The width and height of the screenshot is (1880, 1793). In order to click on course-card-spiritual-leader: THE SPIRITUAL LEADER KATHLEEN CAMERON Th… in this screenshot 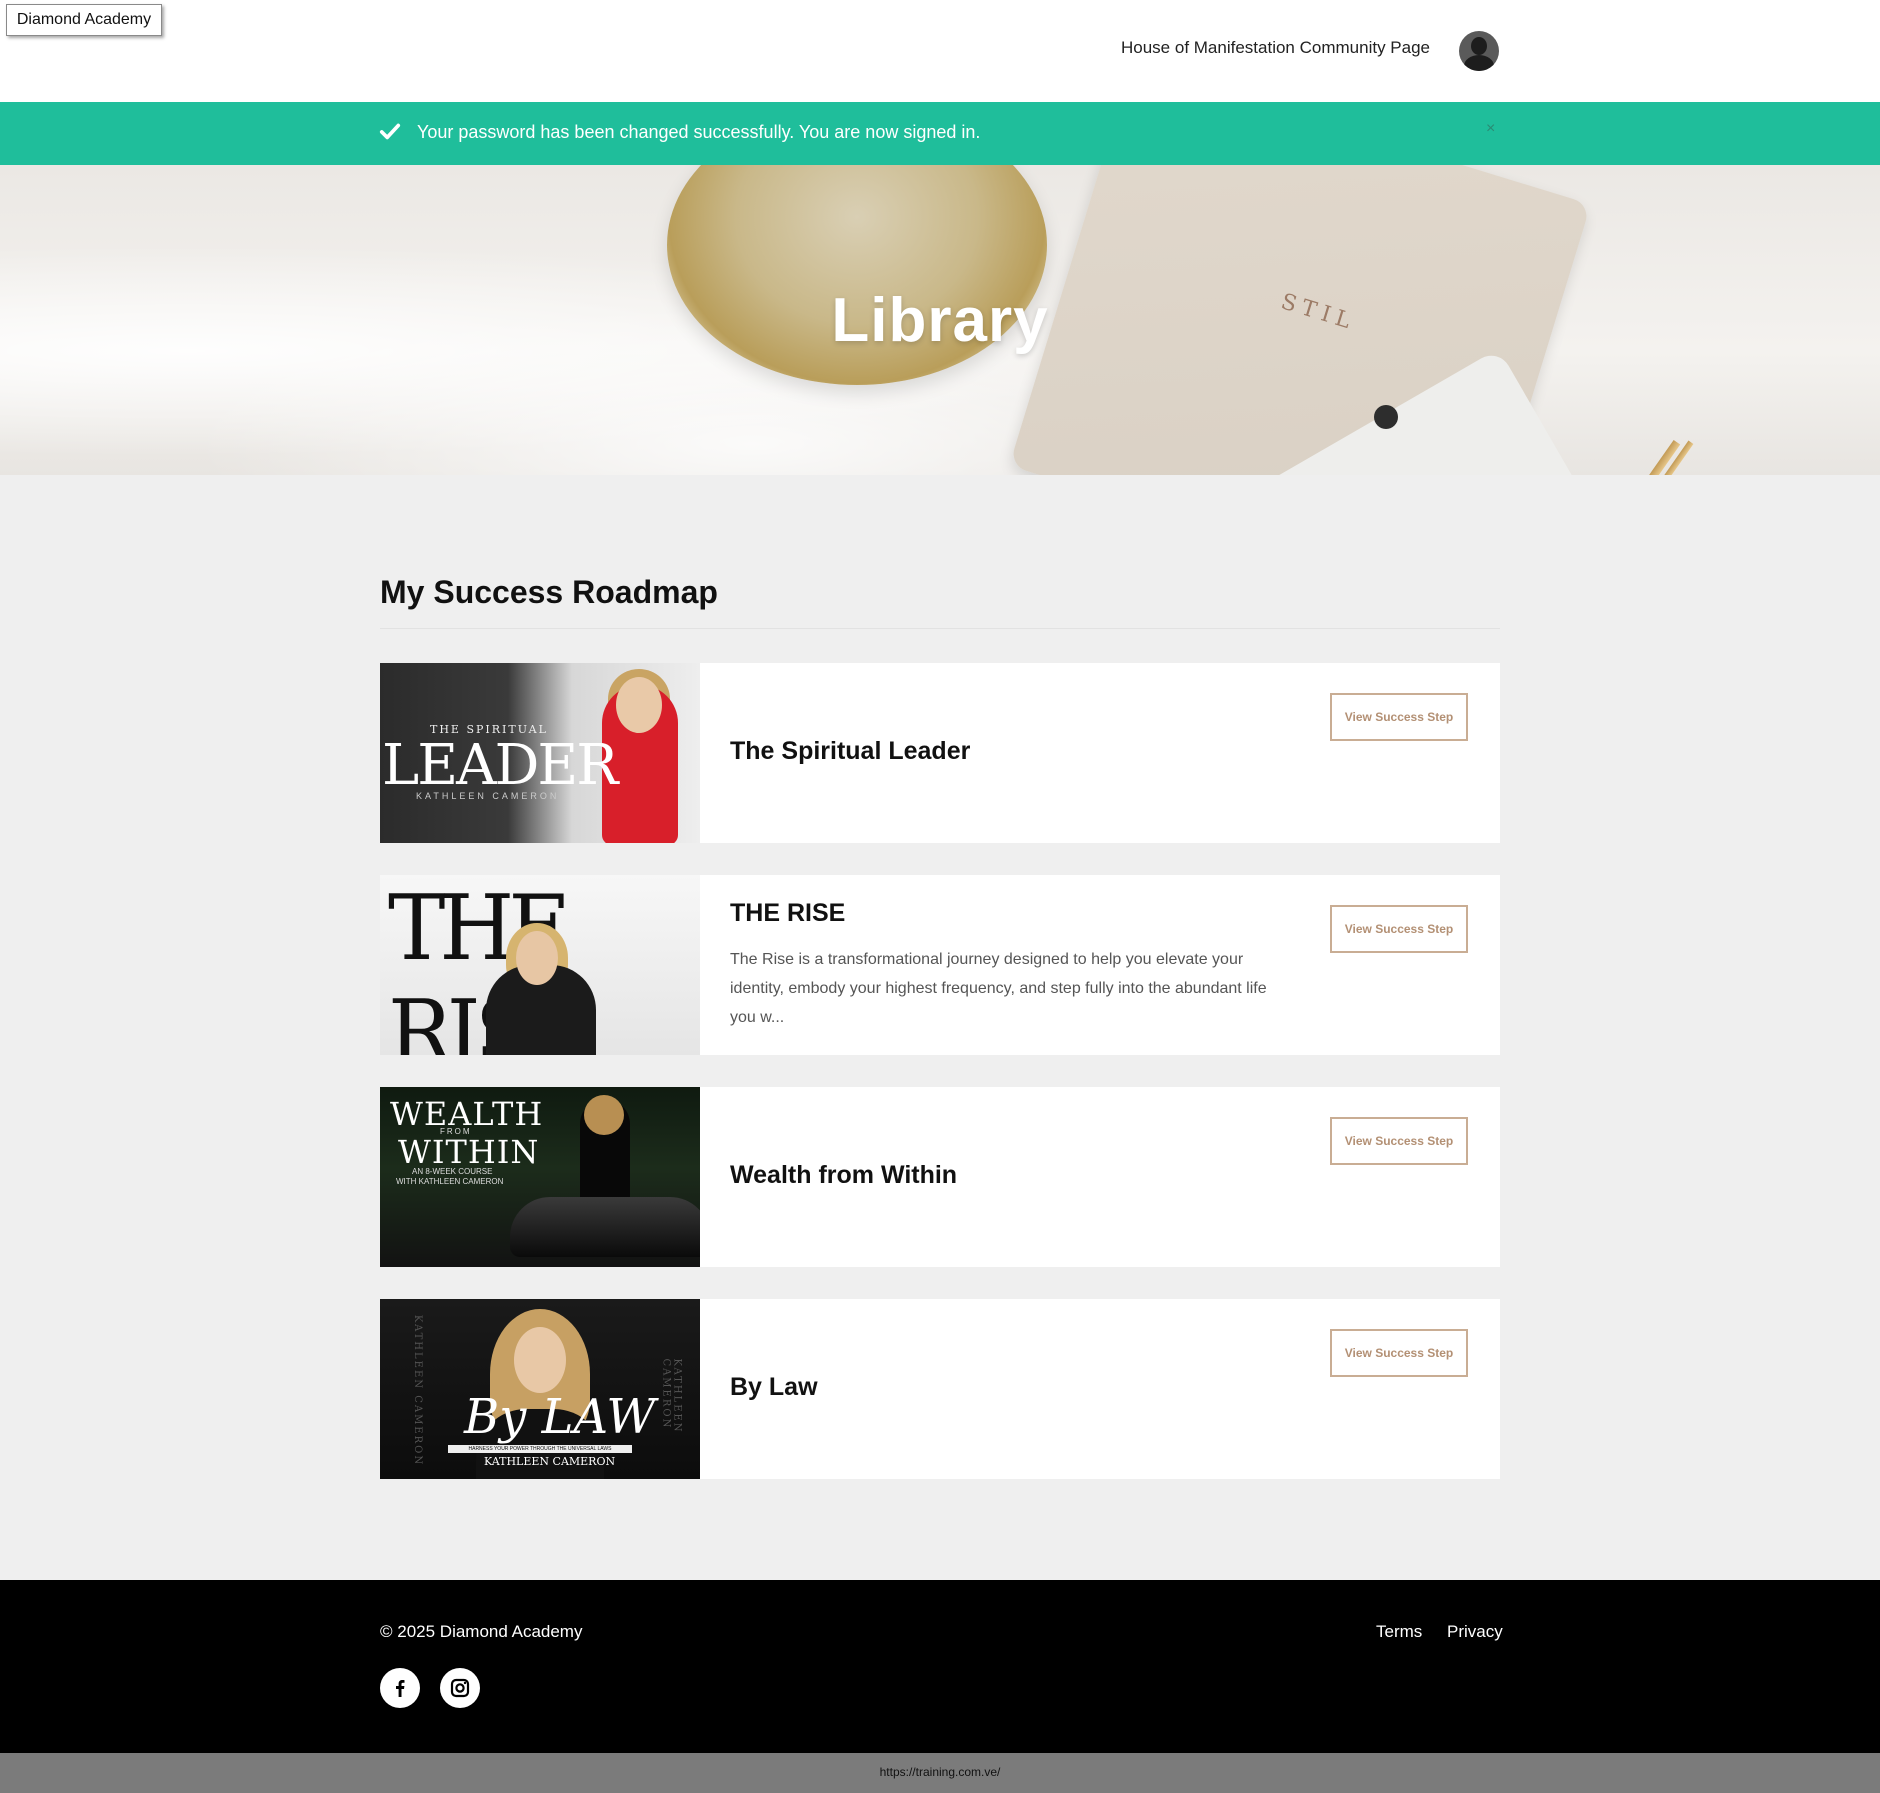, I will do `click(940, 753)`.